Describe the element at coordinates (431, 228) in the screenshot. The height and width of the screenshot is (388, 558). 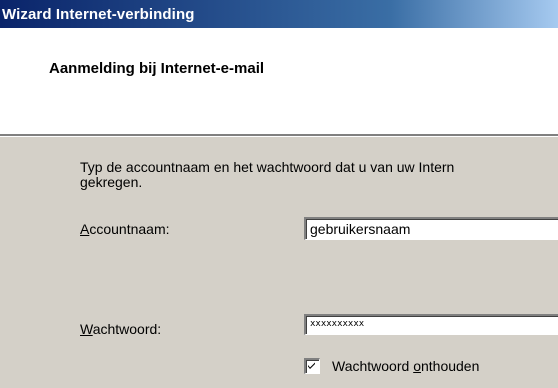
I see `account-name-input: gebruikersnaam` at that location.